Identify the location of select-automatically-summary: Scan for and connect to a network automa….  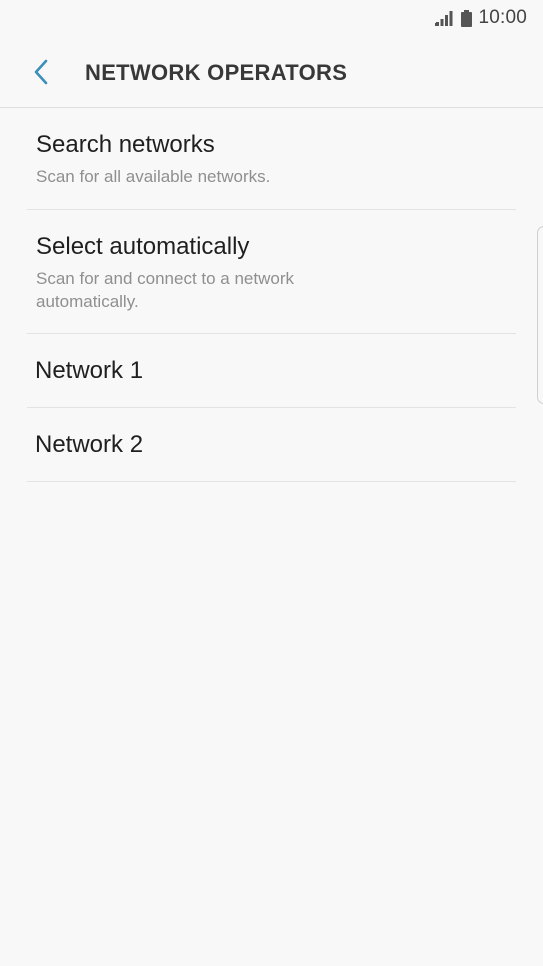
(165, 290).